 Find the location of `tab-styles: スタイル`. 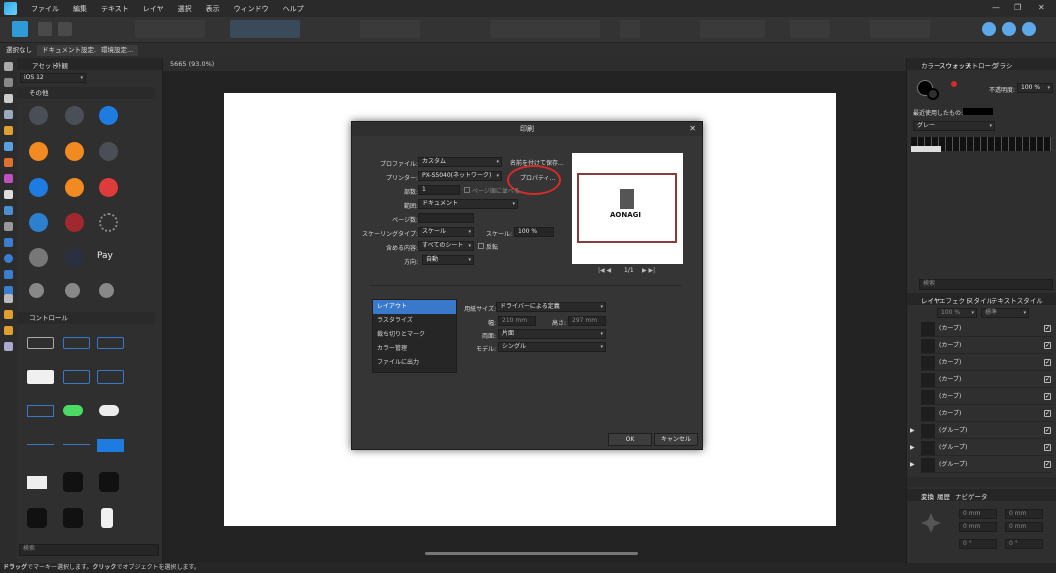

tab-styles: スタイル is located at coordinates (980, 300).